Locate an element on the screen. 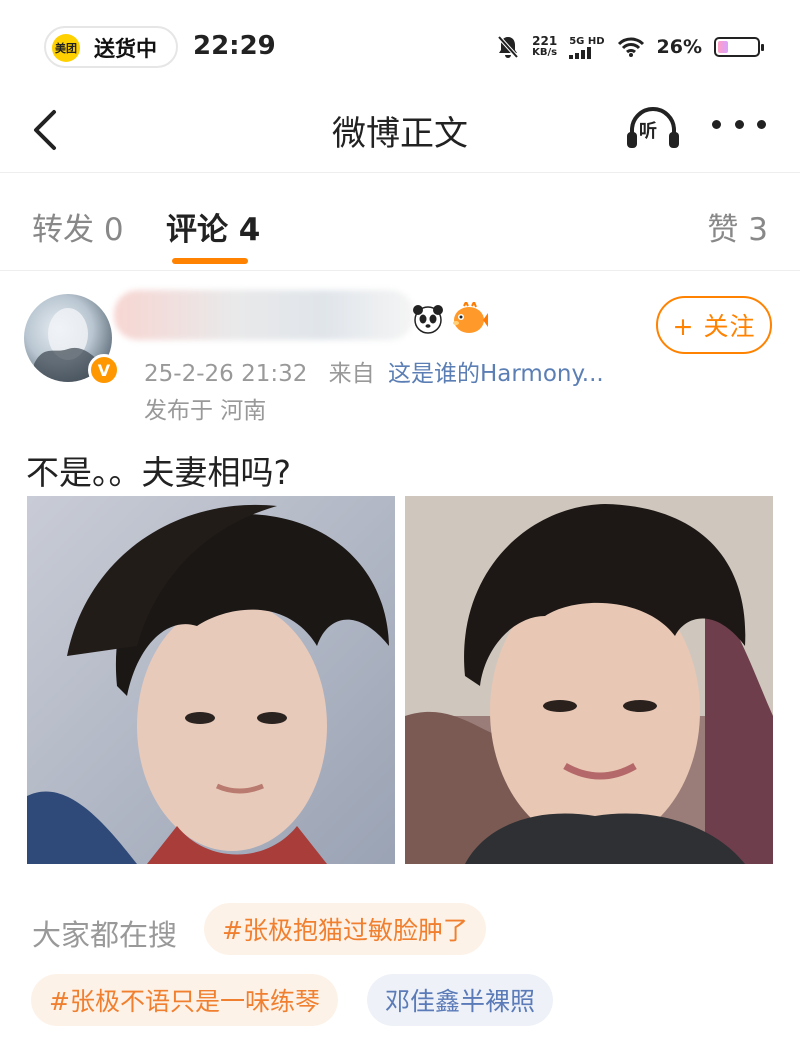  wifi-icon is located at coordinates (630, 47).